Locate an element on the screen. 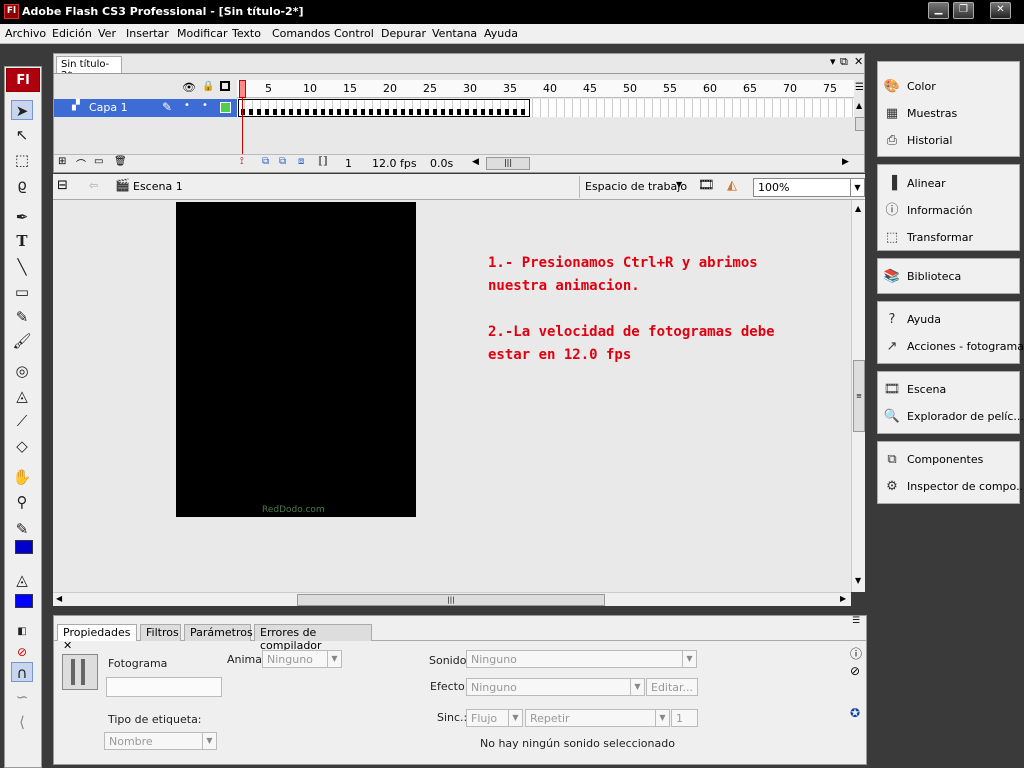  rectangle-tool-icon: ▭ is located at coordinates (22, 292).